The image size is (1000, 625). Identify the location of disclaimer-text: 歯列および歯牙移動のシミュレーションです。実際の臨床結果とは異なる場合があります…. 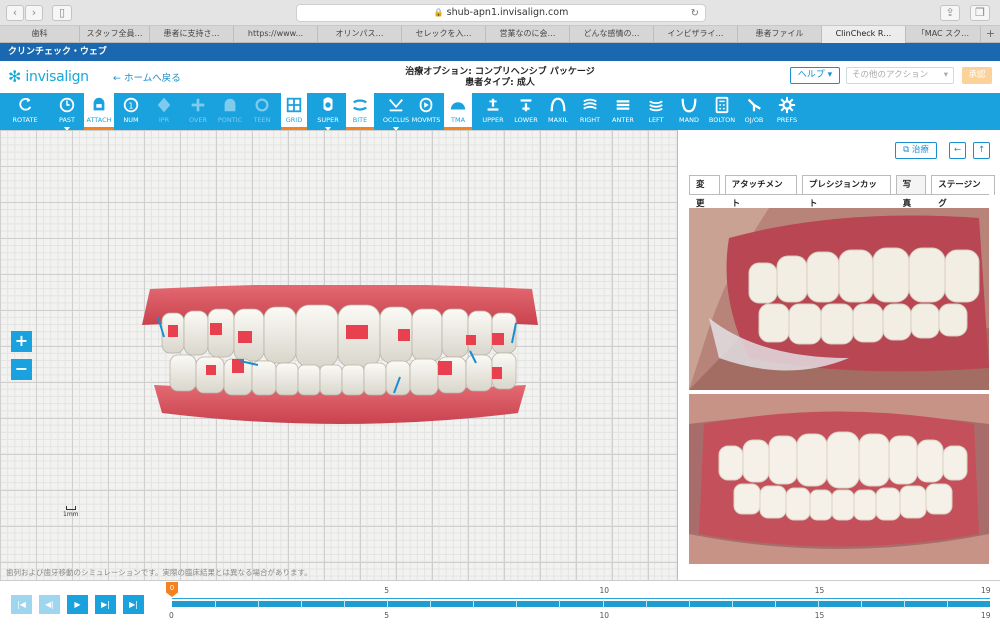
(159, 572).